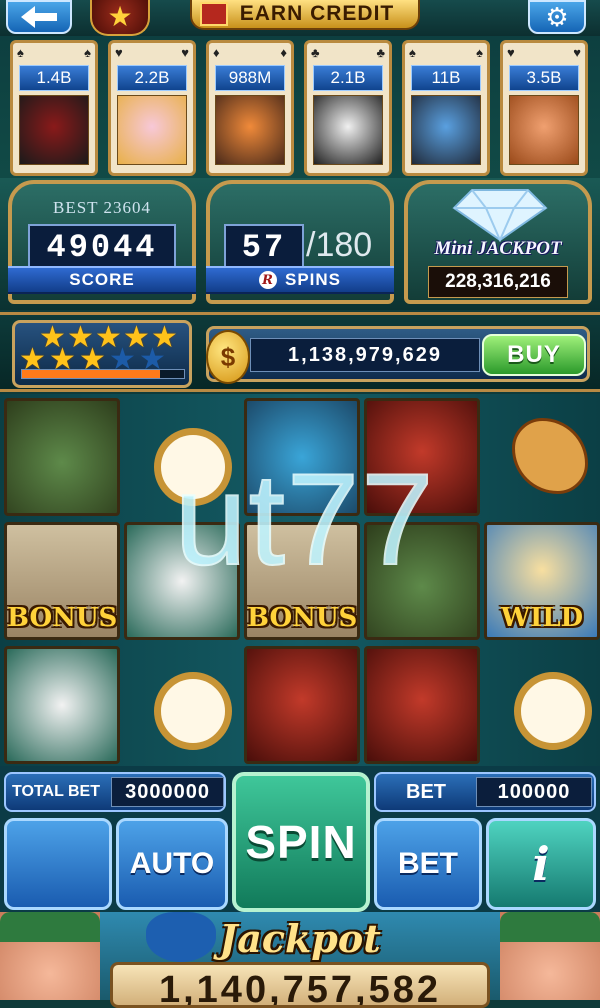 This screenshot has width=600, height=1008. What do you see at coordinates (62, 705) in the screenshot?
I see `symbol-white-rabbit` at bounding box center [62, 705].